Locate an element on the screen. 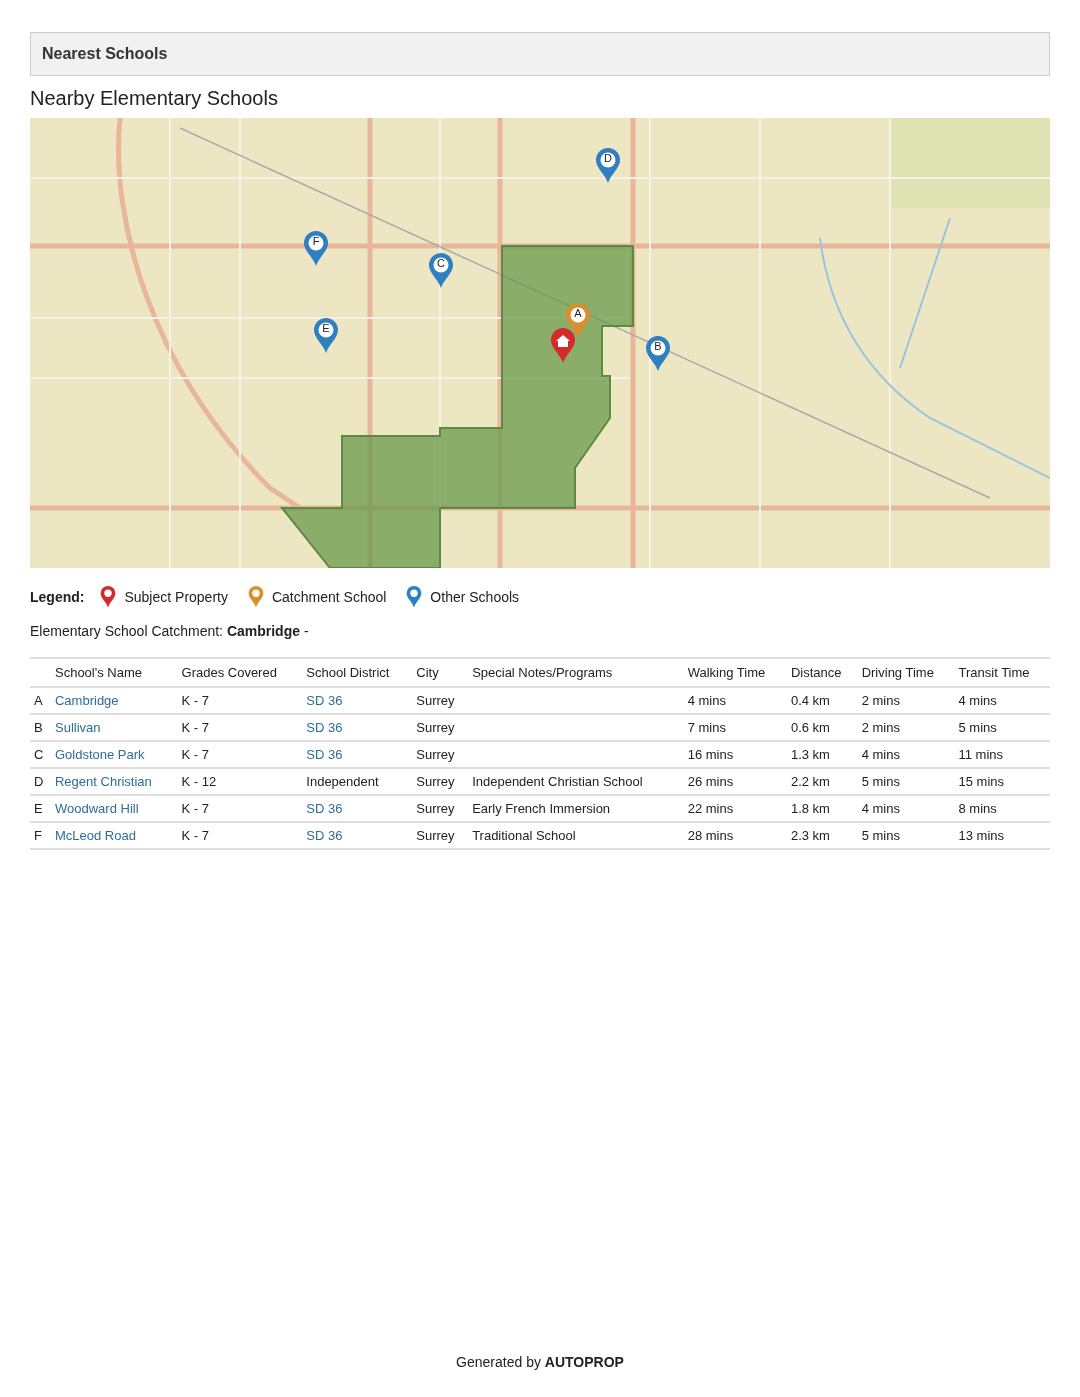  table-cell: F is located at coordinates (38, 835).